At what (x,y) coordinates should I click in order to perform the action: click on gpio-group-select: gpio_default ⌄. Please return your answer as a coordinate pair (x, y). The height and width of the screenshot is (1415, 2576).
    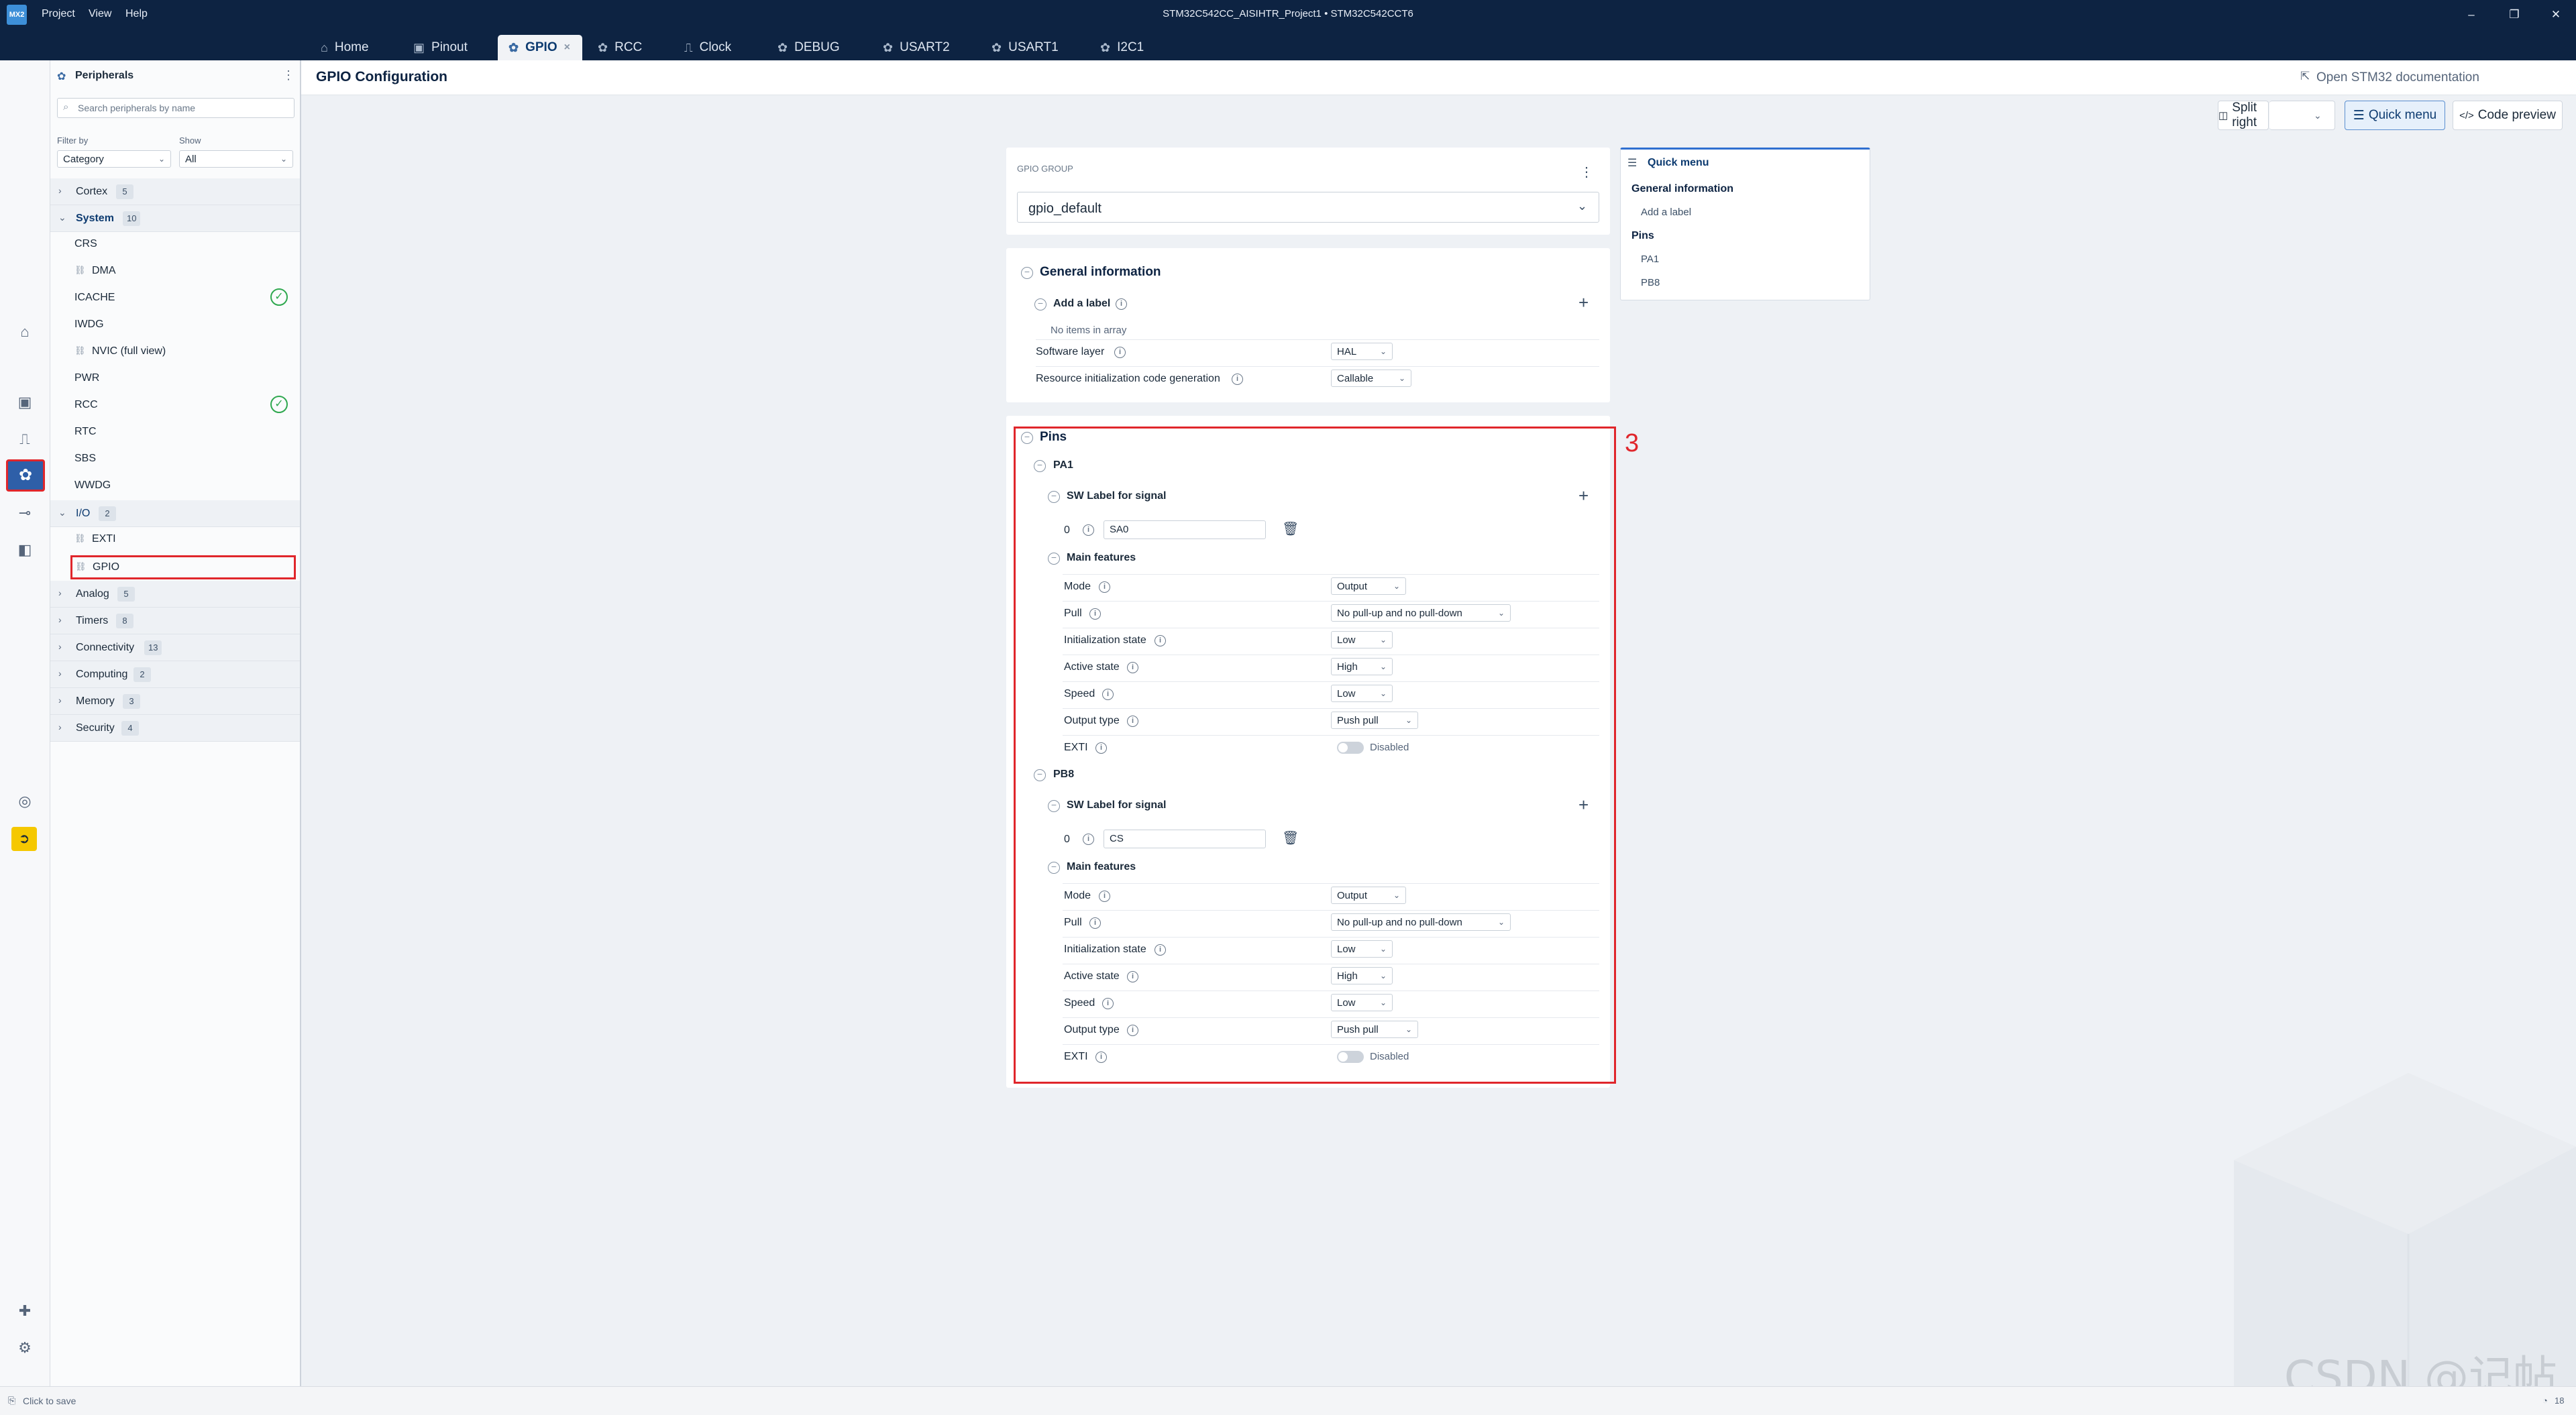
    Looking at the image, I should click on (1308, 207).